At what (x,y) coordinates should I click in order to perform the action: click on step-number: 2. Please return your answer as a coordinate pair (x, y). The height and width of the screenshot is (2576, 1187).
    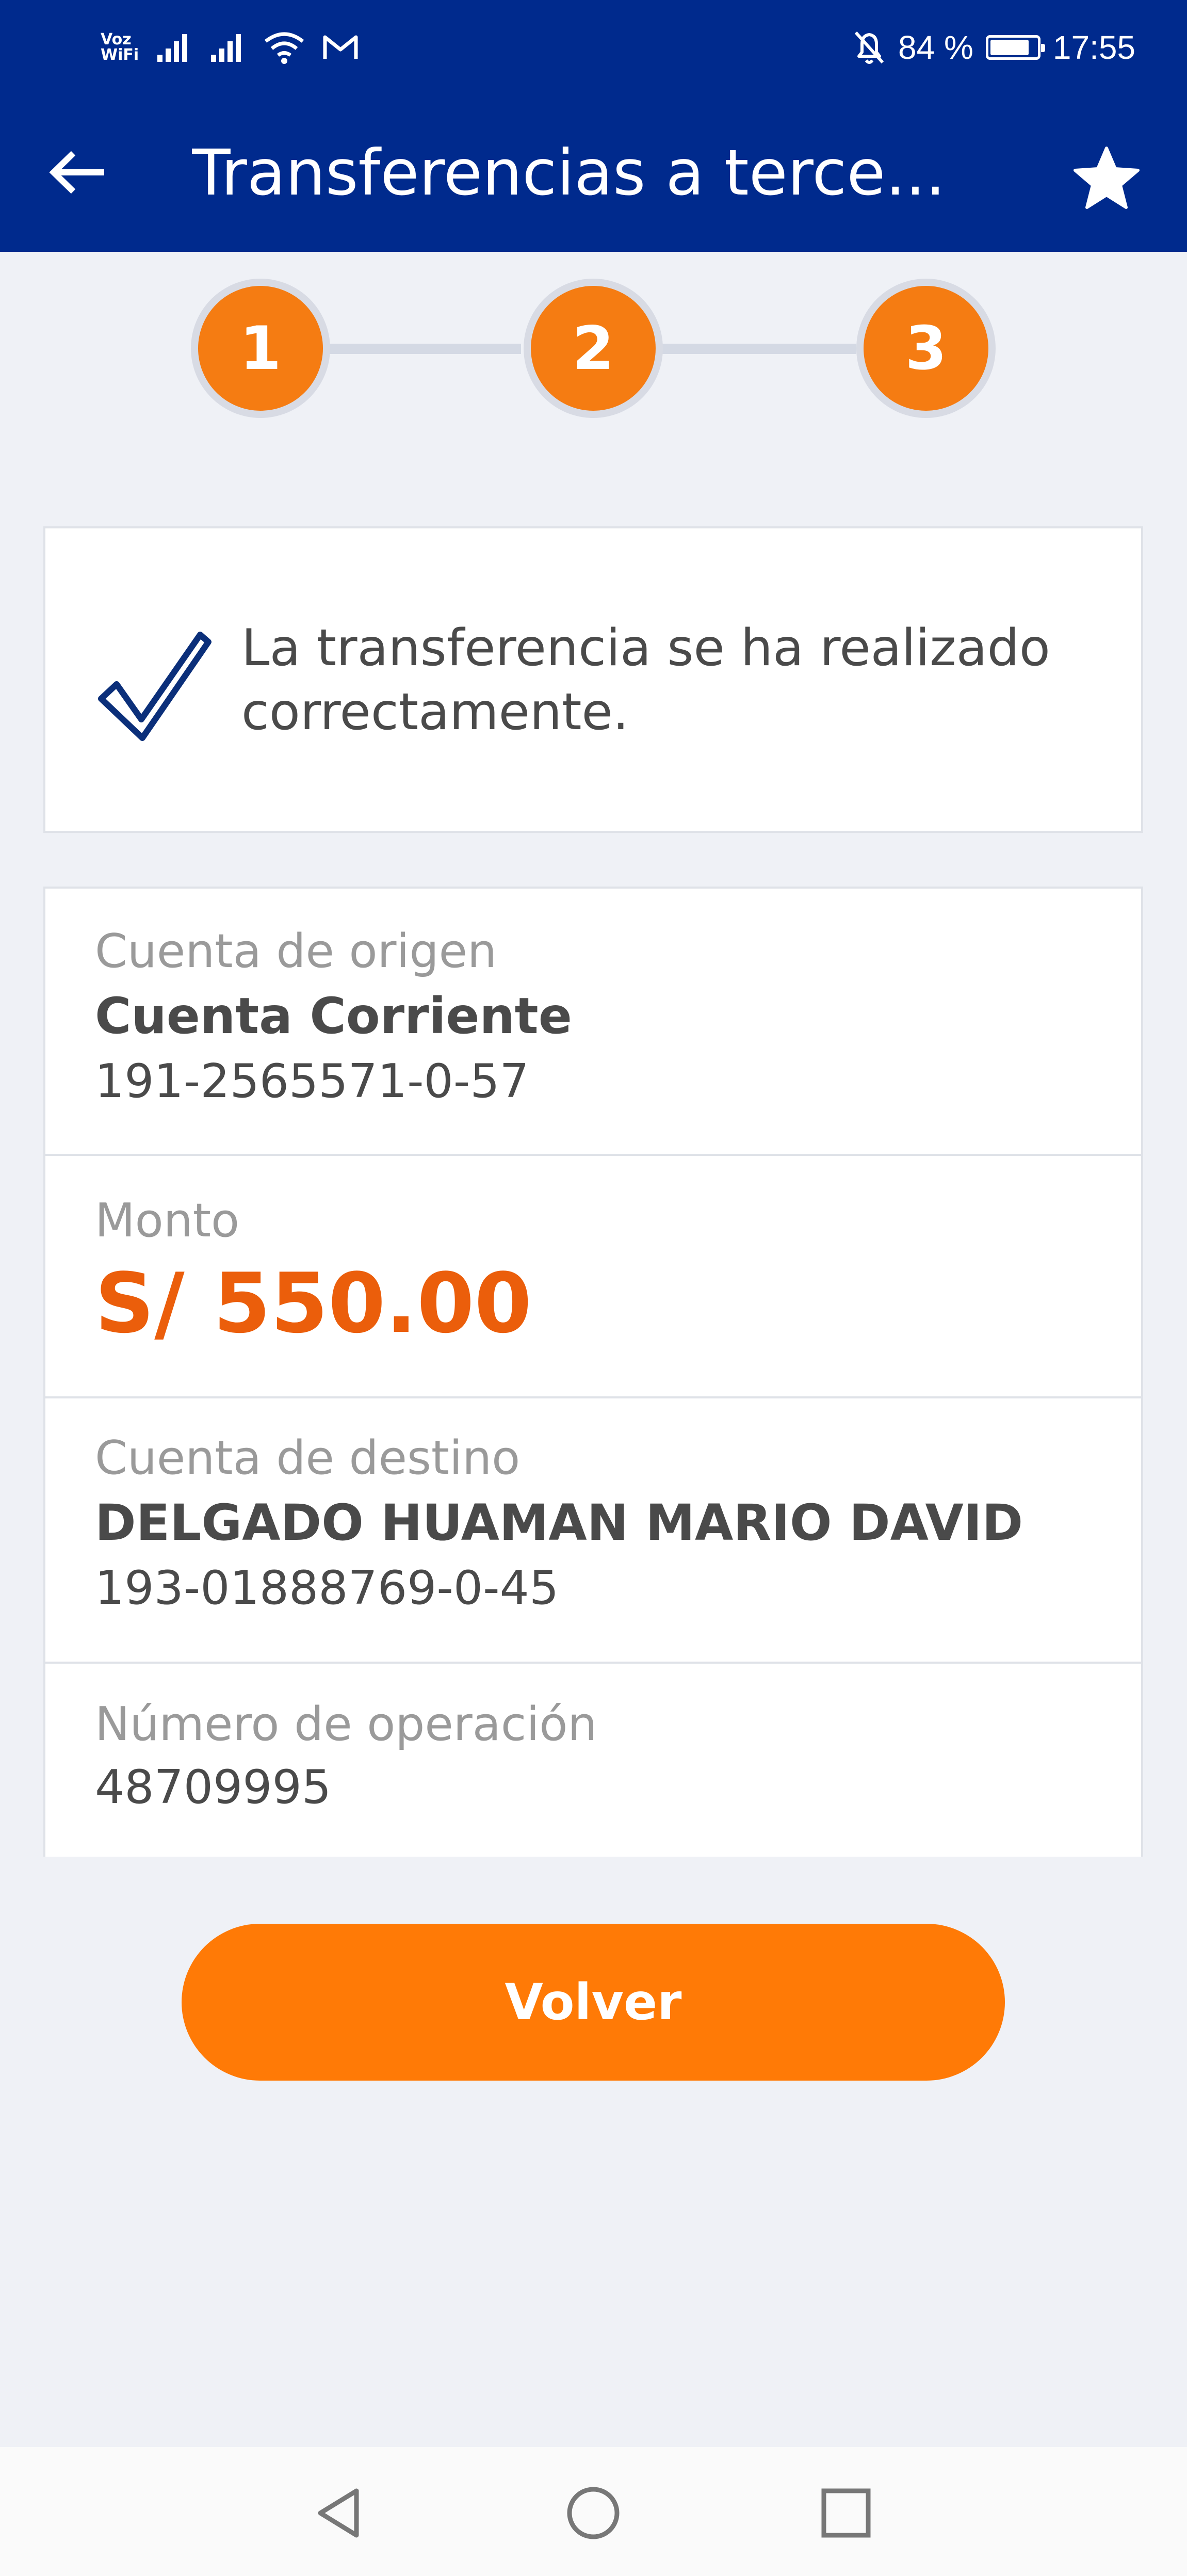
    Looking at the image, I should click on (593, 349).